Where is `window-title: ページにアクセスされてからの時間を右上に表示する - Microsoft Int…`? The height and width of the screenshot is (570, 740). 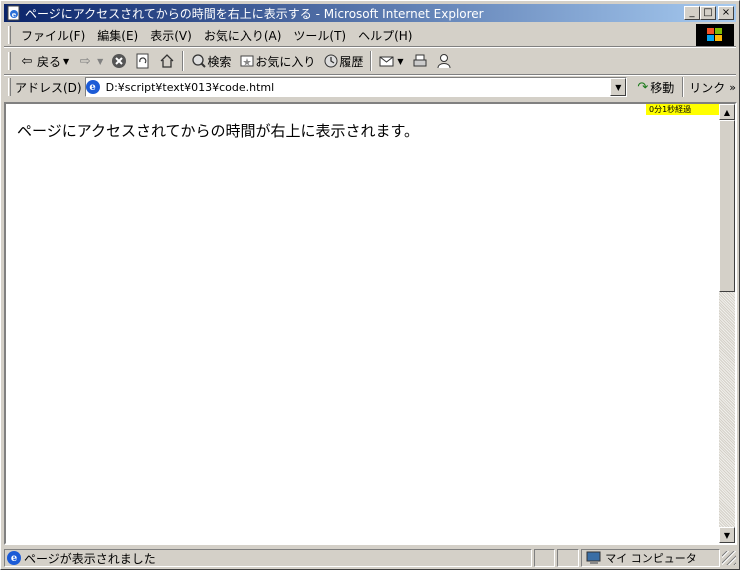
window-title: ページにアクセスされてからの時間を右上に表示する - Microsoft Int… is located at coordinates (254, 13).